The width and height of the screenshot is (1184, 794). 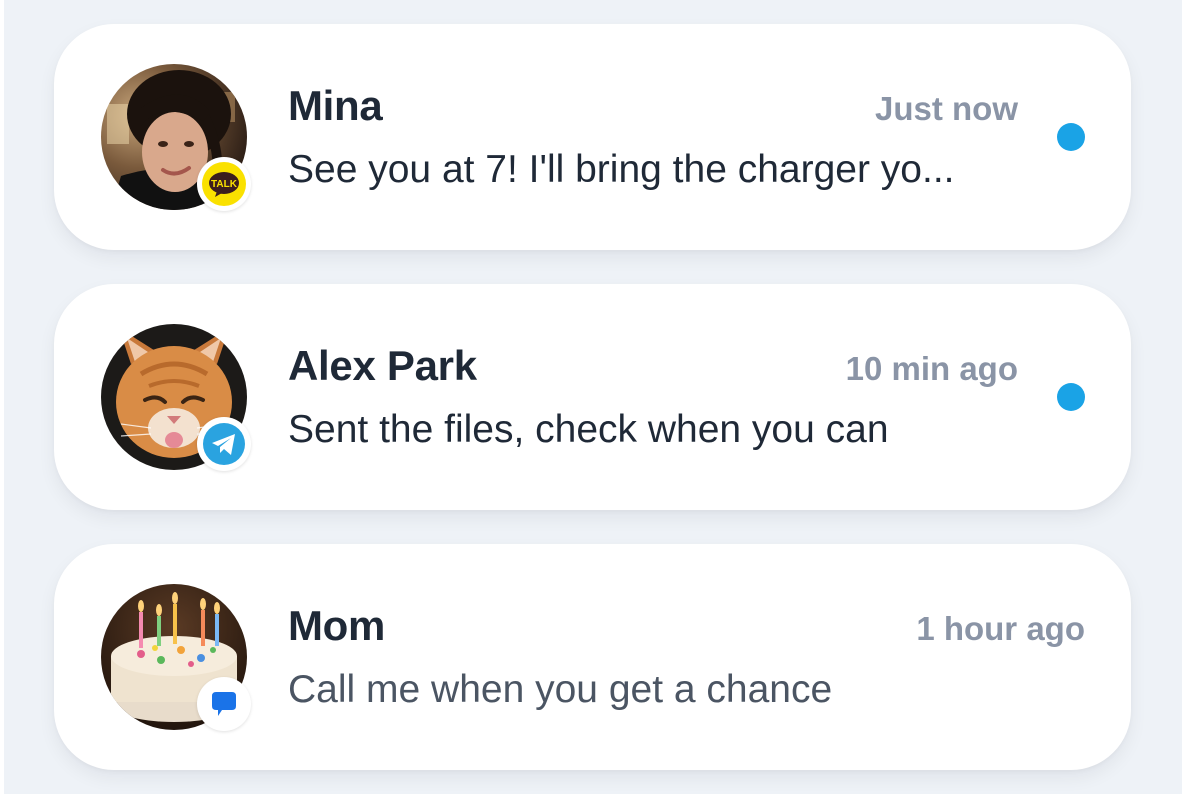 What do you see at coordinates (946, 108) in the screenshot?
I see `timestamp: Just now` at bounding box center [946, 108].